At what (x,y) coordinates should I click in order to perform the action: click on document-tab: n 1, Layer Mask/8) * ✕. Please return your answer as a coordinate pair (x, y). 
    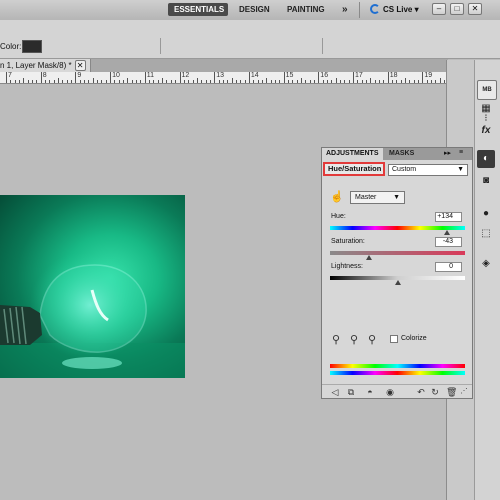
    Looking at the image, I should click on (45, 65).